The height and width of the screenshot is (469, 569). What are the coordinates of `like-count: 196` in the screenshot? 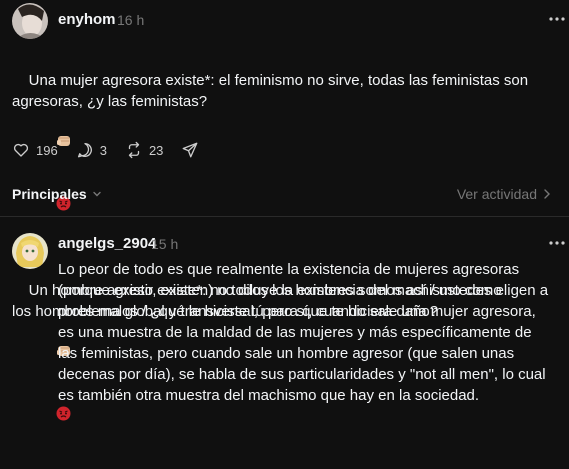 It's located at (47, 150).